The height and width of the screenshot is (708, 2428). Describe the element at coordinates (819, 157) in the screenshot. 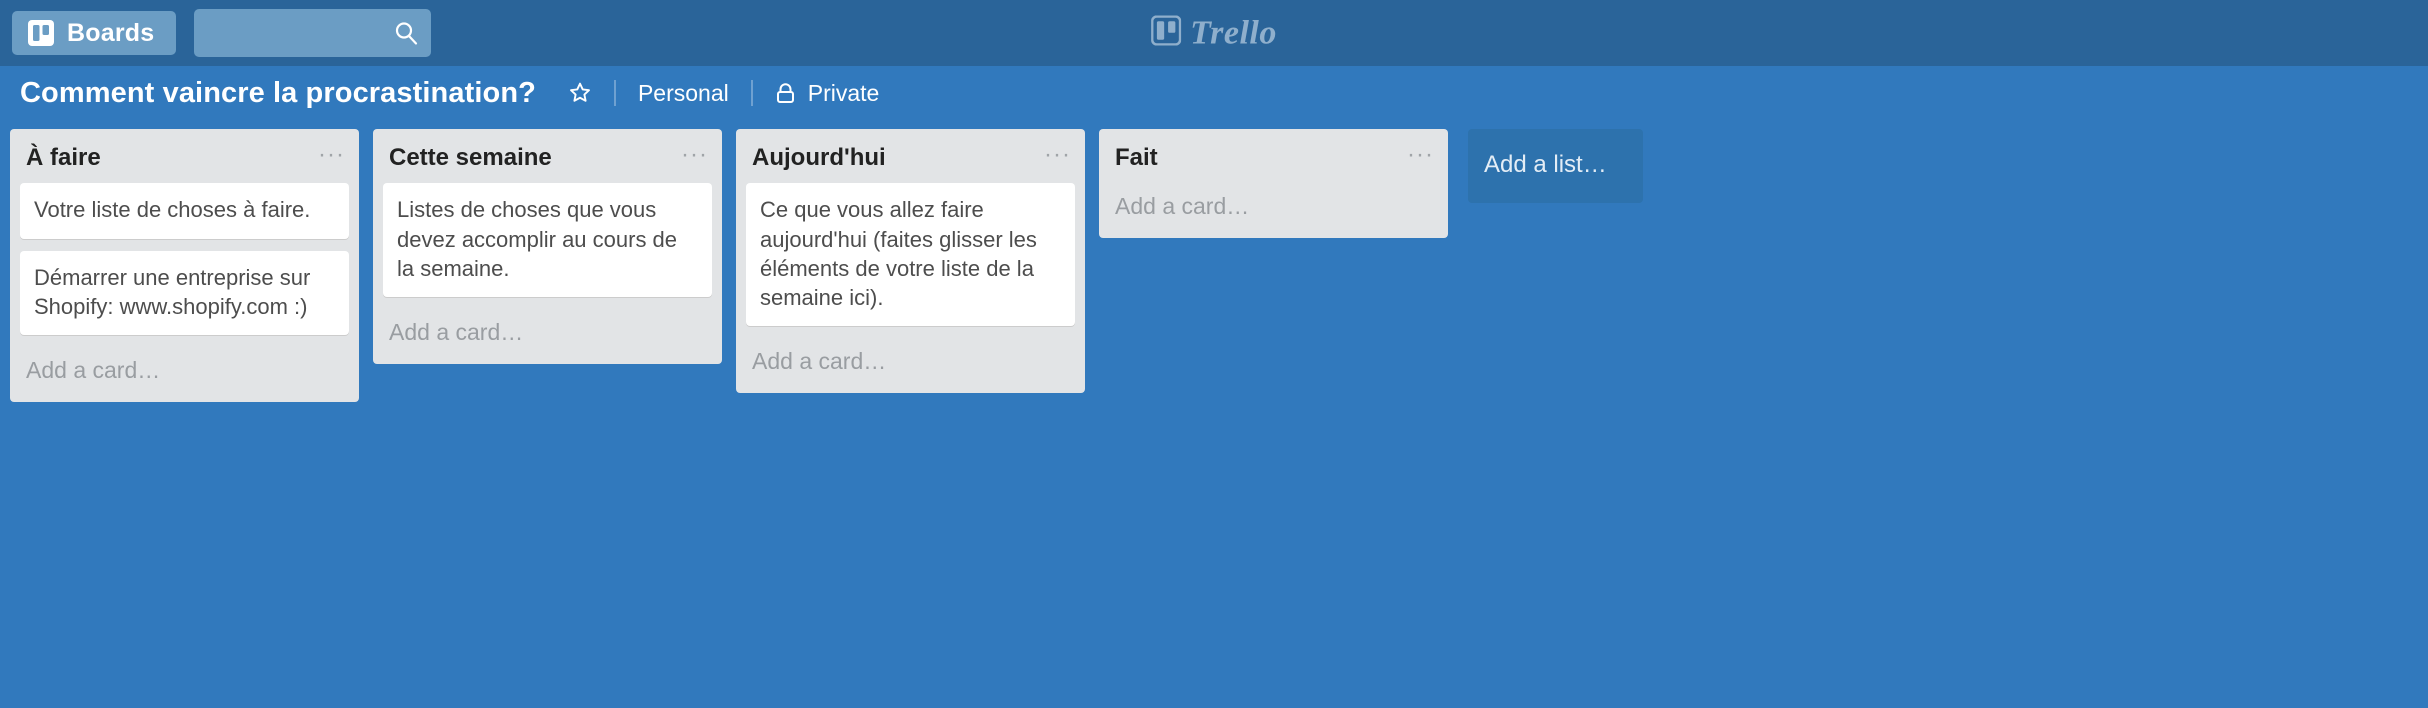

I see `list-title: Aujourd'hui` at that location.